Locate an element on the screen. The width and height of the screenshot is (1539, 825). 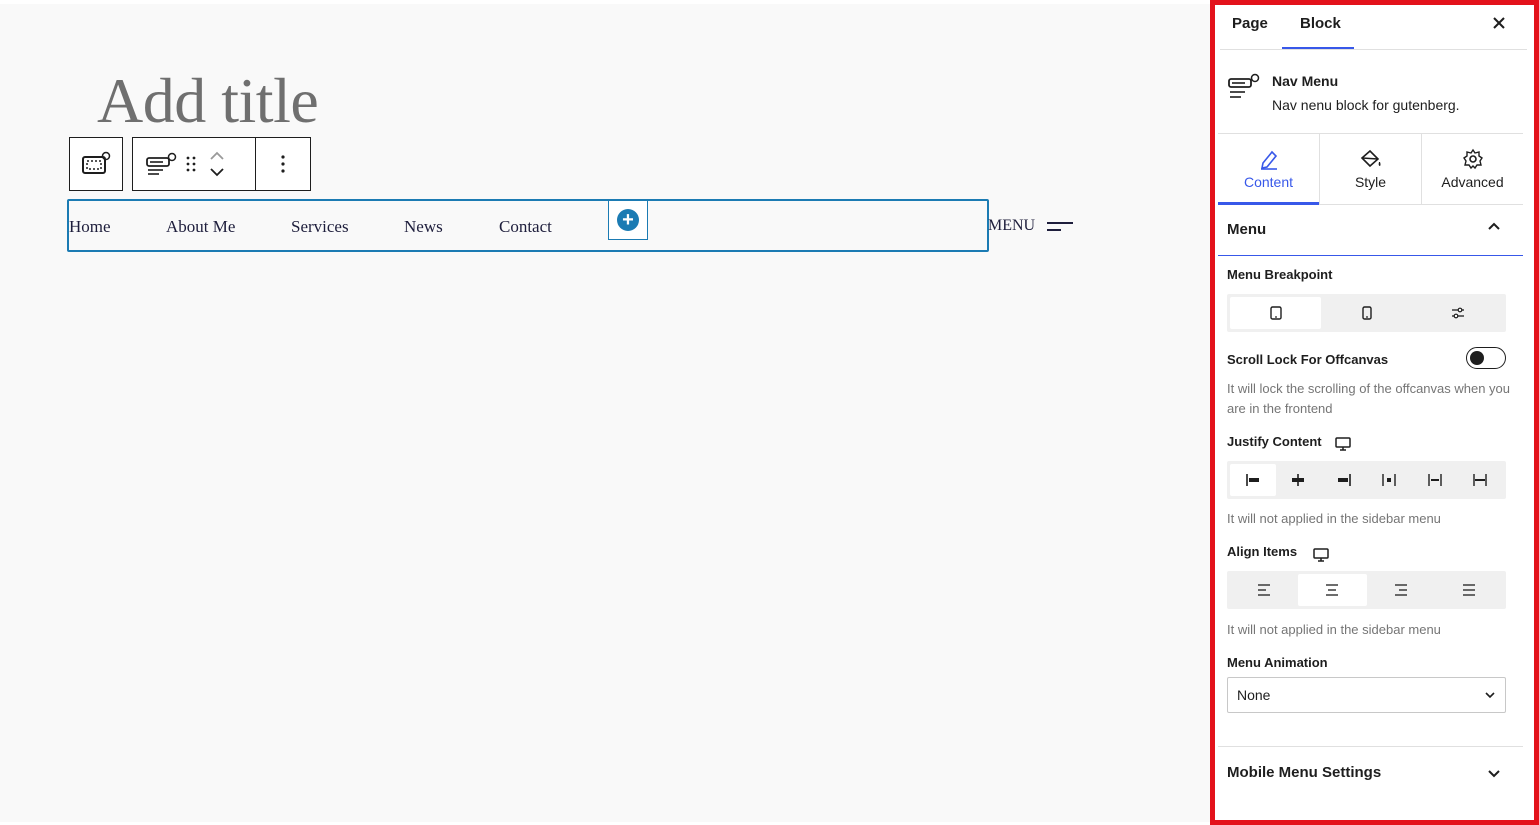
justify-space-around-icon is located at coordinates (1389, 480).